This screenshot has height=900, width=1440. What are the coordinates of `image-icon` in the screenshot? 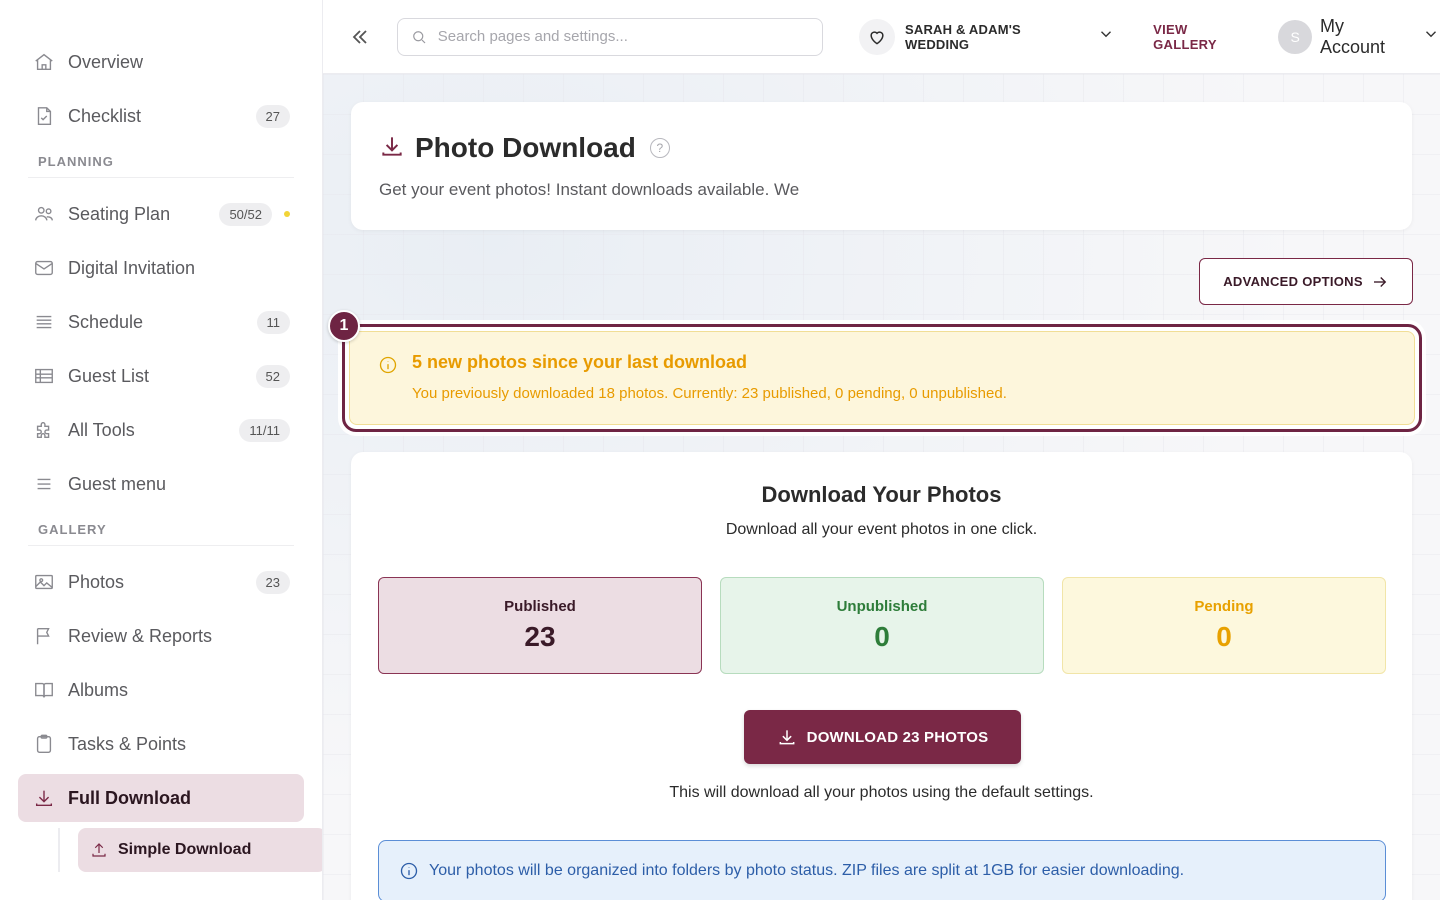 It's located at (44, 582).